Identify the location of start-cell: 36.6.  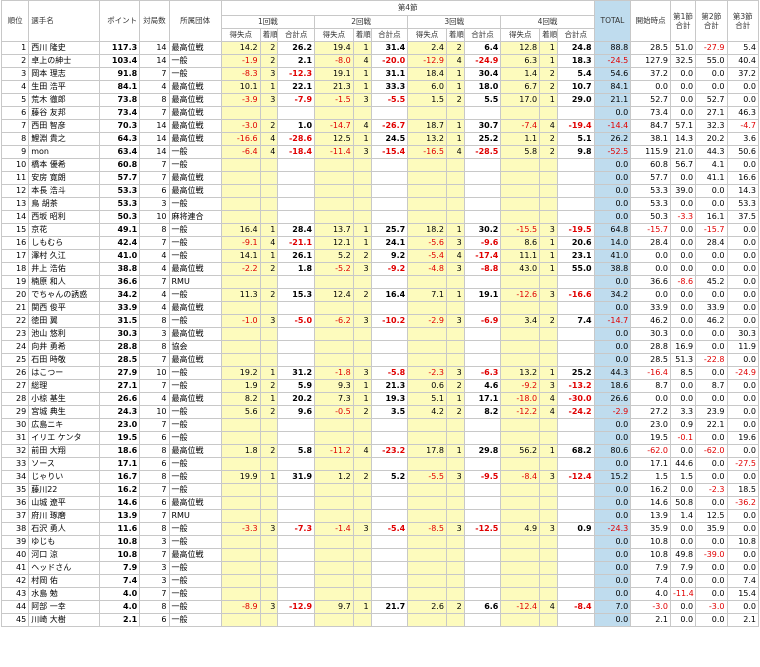
(650, 282).